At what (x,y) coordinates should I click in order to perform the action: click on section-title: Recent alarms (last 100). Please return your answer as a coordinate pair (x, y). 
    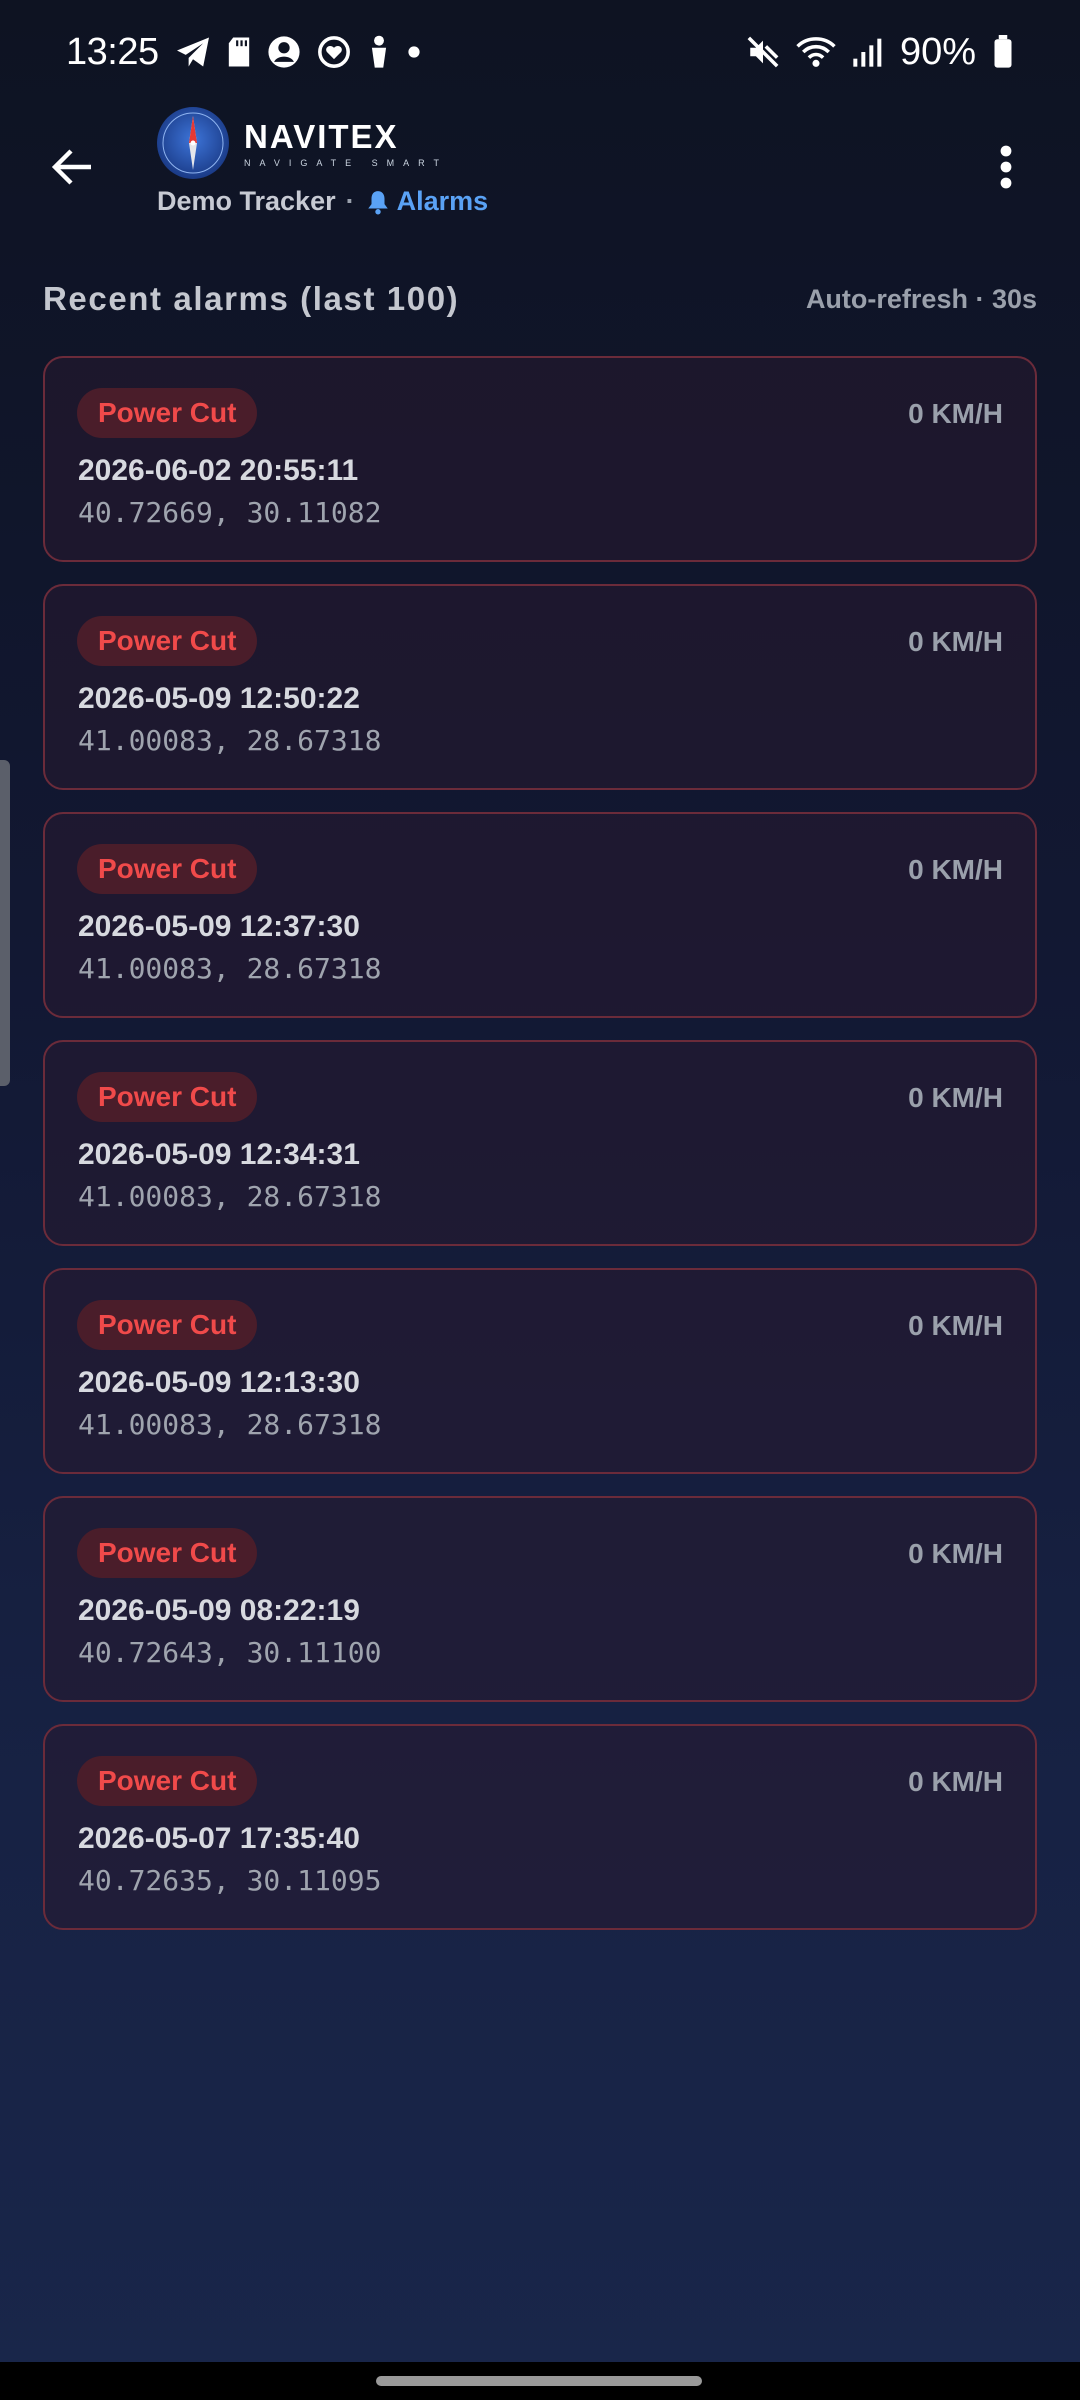
    Looking at the image, I should click on (251, 298).